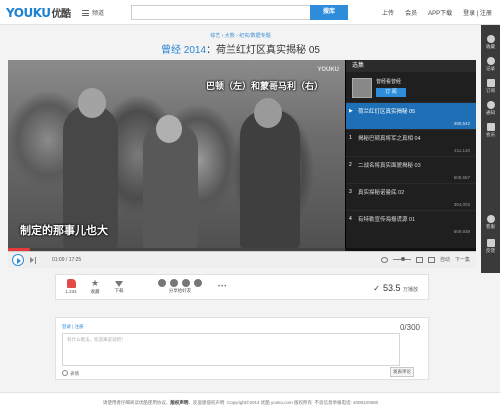 Image resolution: width=500 pixels, height=415 pixels. What do you see at coordinates (402, 372) in the screenshot?
I see `post-comment-button: 发表评论` at bounding box center [402, 372].